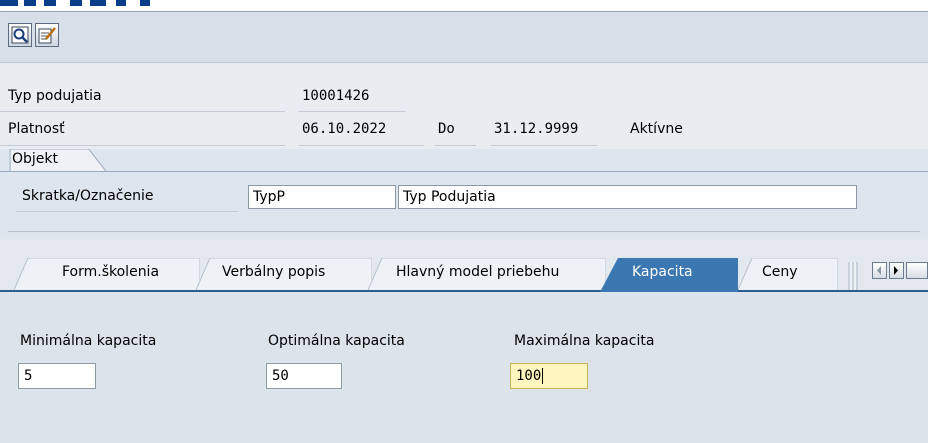  I want to click on title-bar, so click(464, 6).